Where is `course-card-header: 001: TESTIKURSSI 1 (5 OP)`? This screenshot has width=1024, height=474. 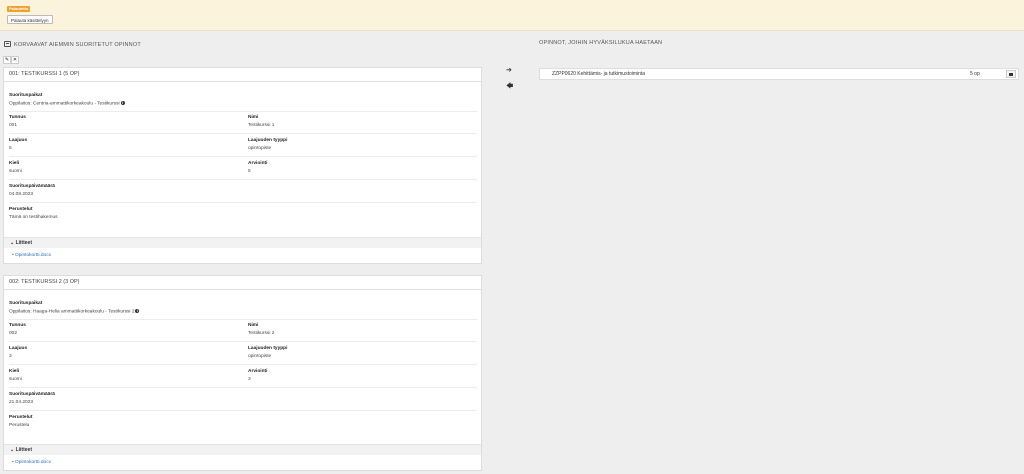 course-card-header: 001: TESTIKURSSI 1 (5 OP) is located at coordinates (242, 75).